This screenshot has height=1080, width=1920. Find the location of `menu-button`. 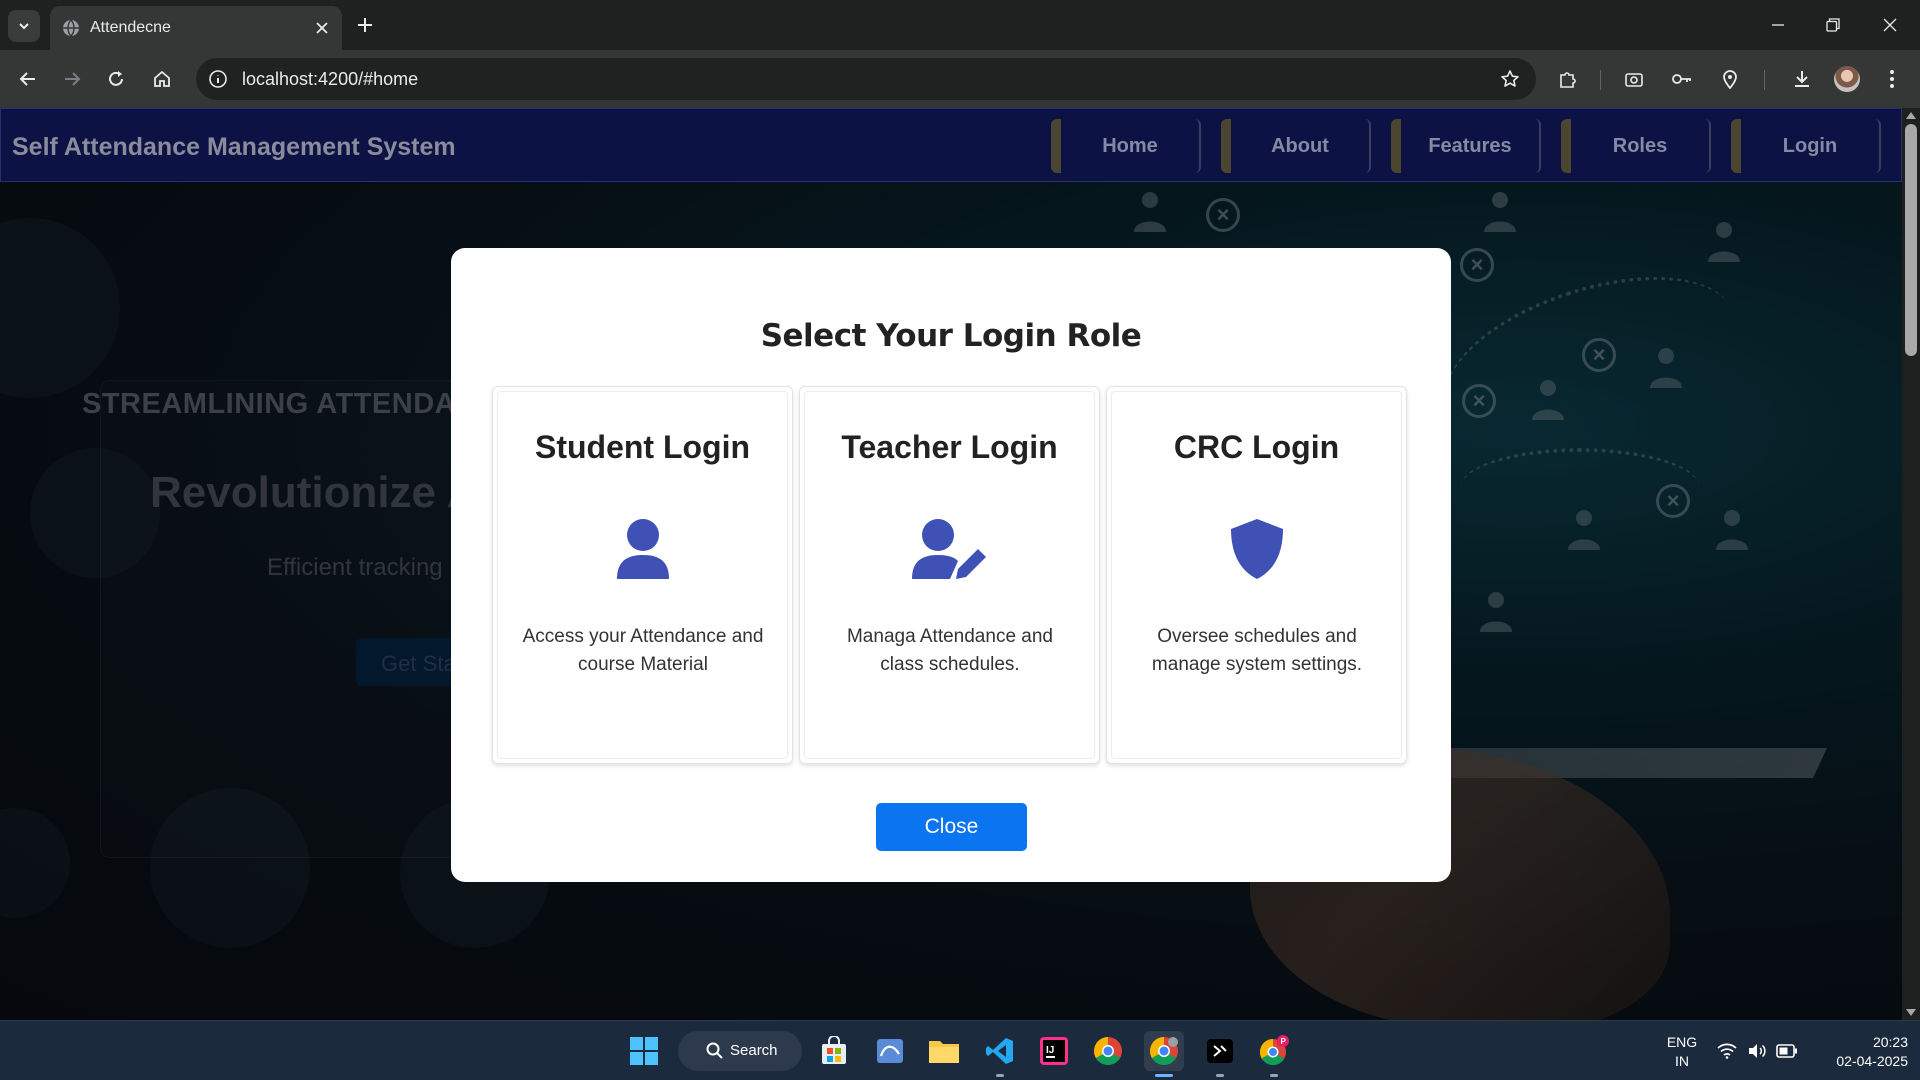

menu-button is located at coordinates (1892, 79).